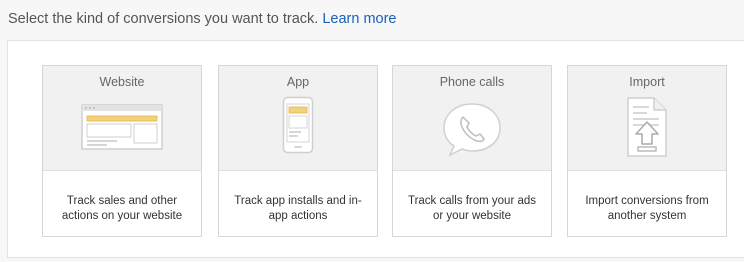 This screenshot has height=262, width=744. I want to click on card-import-header: Import, so click(647, 118).